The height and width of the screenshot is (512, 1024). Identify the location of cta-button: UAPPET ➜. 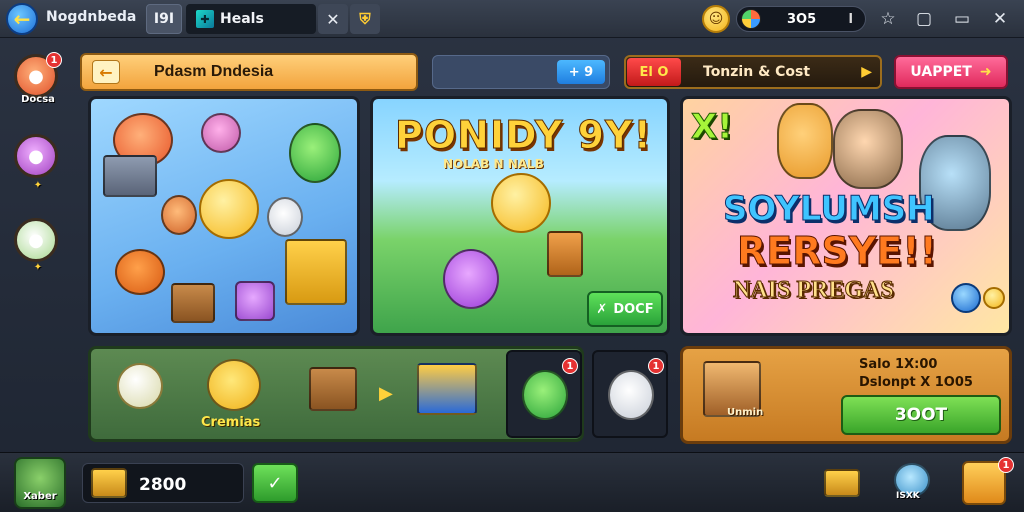
(951, 72).